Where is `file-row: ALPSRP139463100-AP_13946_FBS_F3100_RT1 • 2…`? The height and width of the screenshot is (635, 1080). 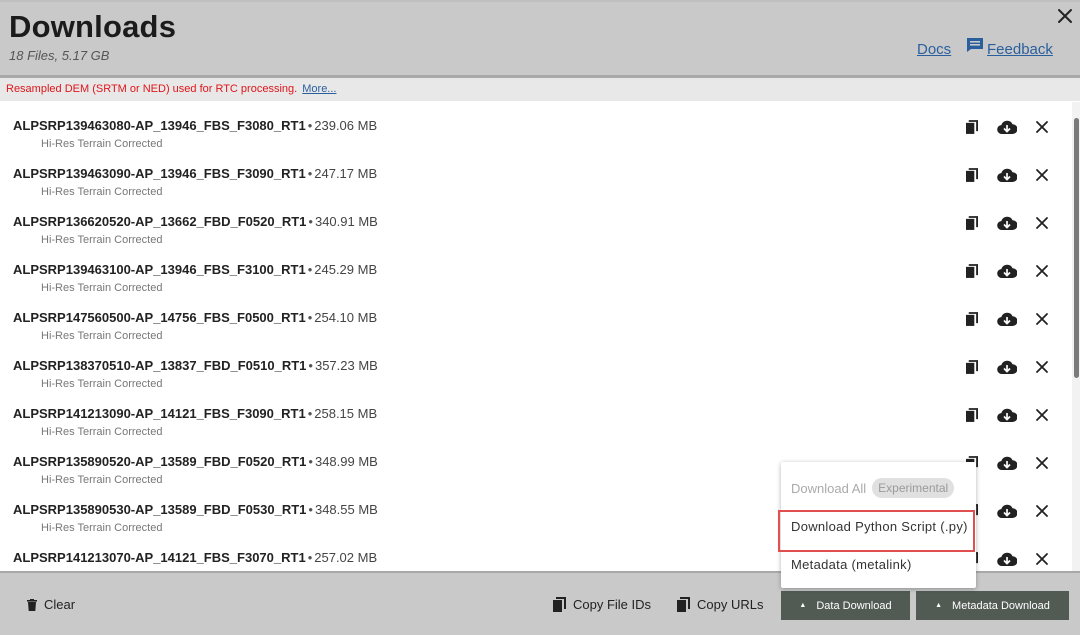 file-row: ALPSRP139463100-AP_13946_FBS_F3100_RT1 • 2… is located at coordinates (536, 270).